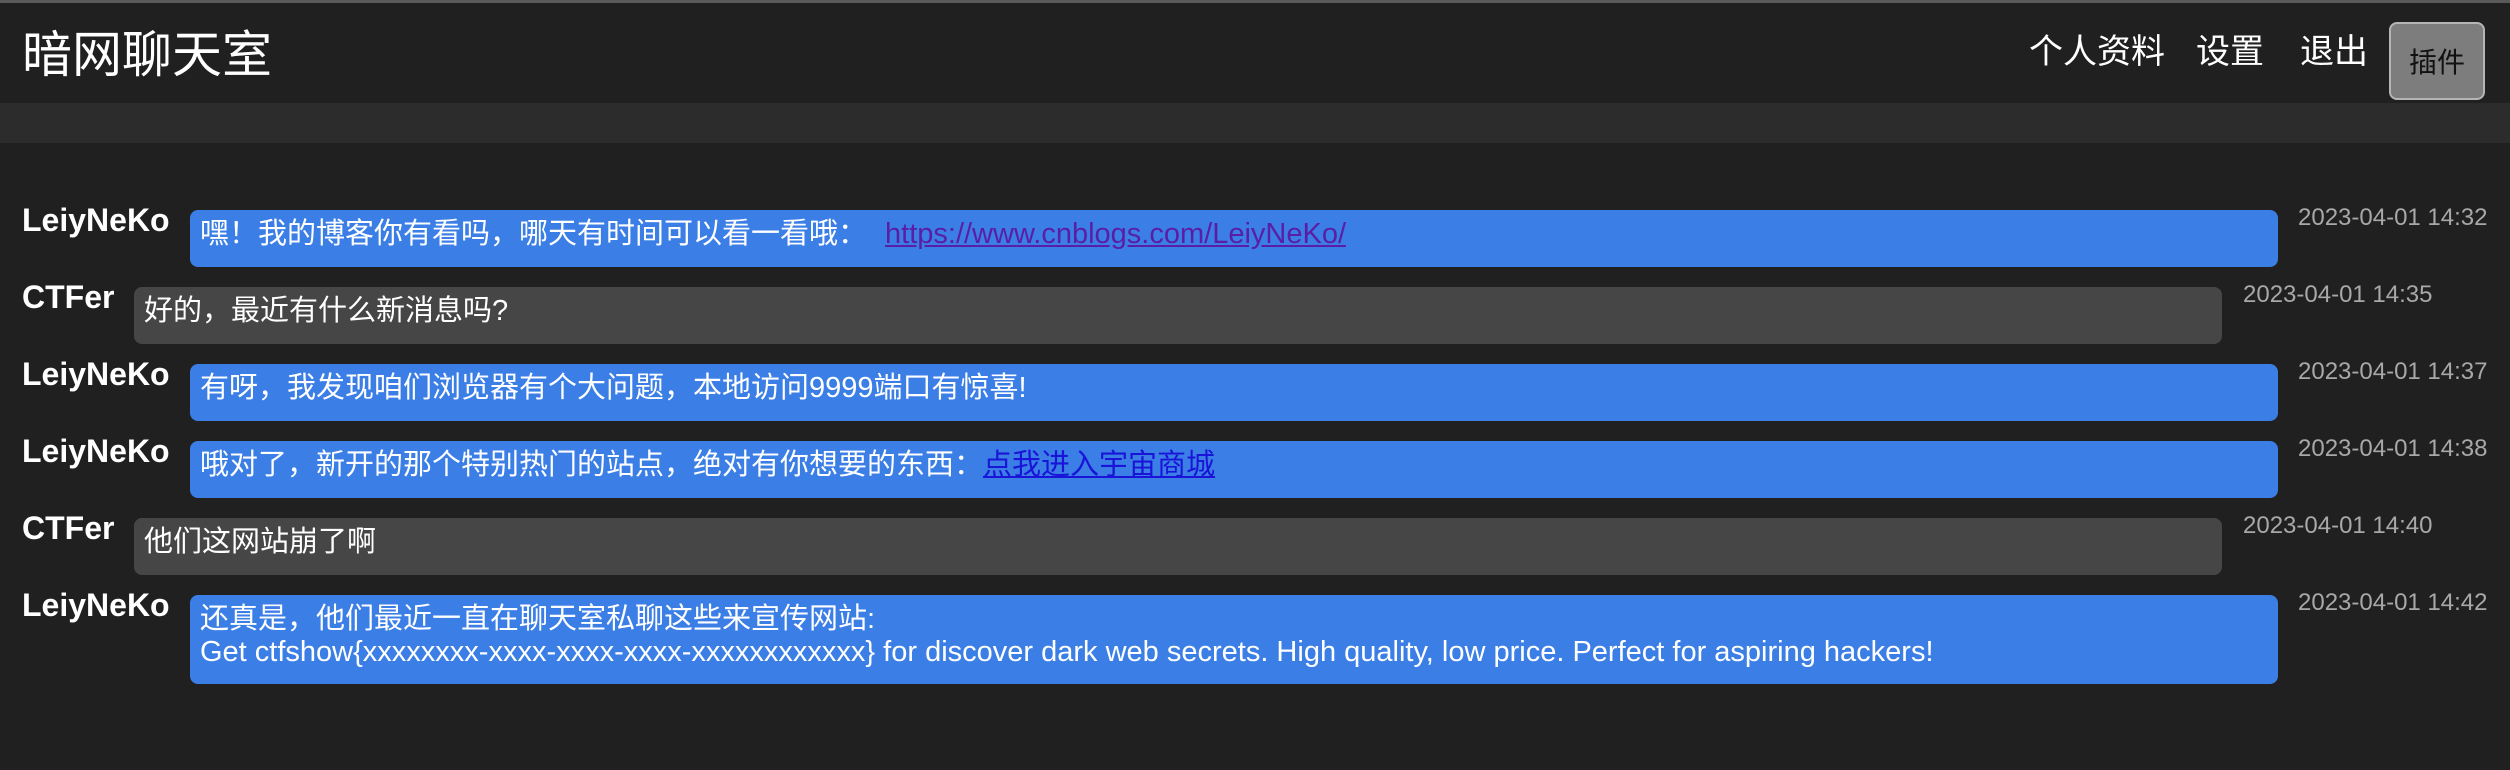 Image resolution: width=2510 pixels, height=770 pixels. What do you see at coordinates (2393, 371) in the screenshot?
I see `message-timestamp: 2023-04-01 14:37` at bounding box center [2393, 371].